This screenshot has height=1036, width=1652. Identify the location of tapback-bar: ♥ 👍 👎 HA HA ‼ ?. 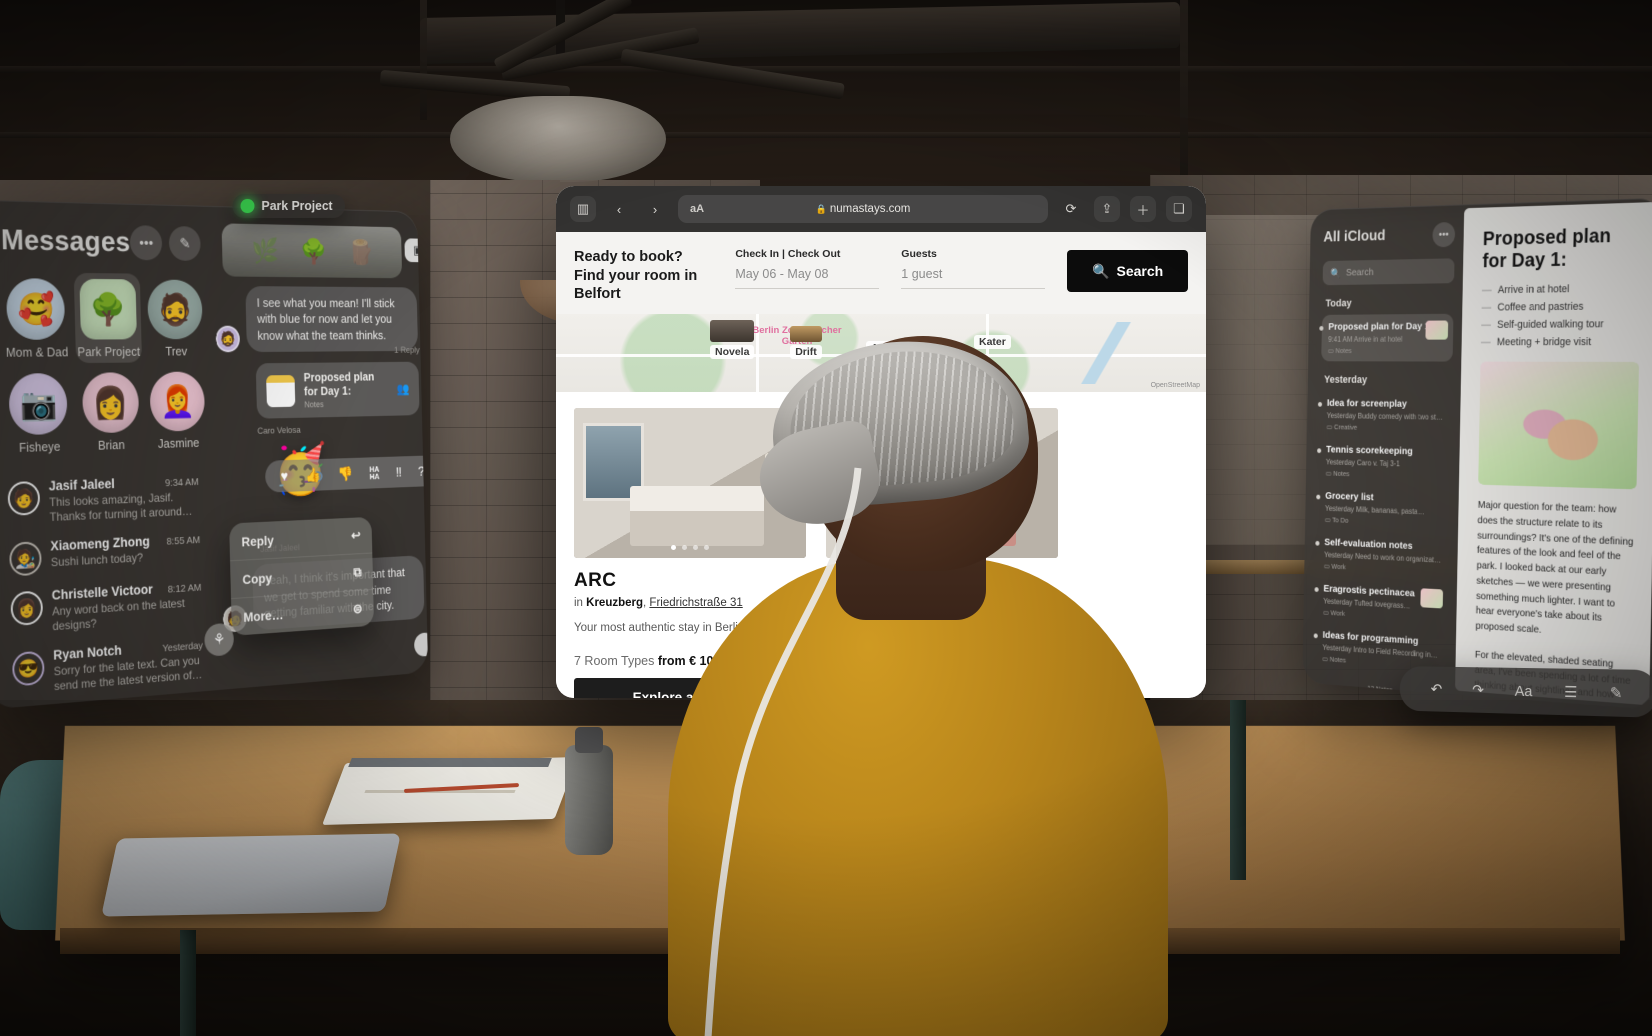
(346, 474).